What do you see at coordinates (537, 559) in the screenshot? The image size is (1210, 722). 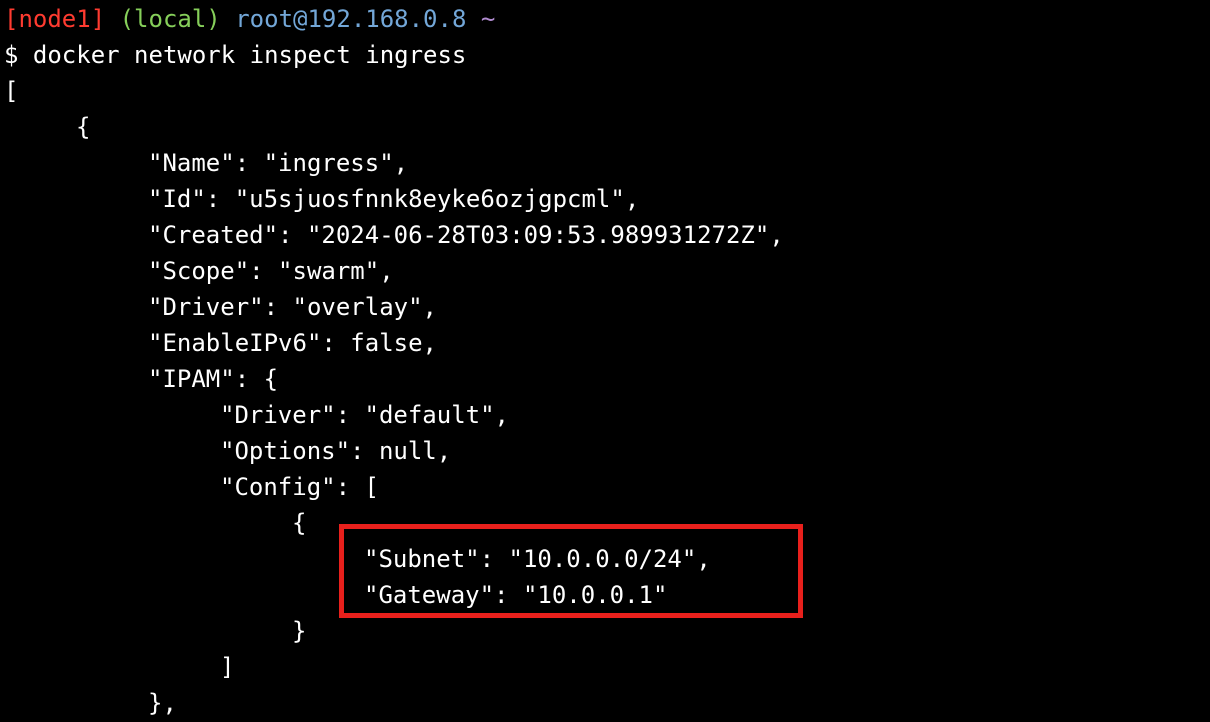 I see `output-line-subnet: "Subnet": "10.0.0.0/24",` at bounding box center [537, 559].